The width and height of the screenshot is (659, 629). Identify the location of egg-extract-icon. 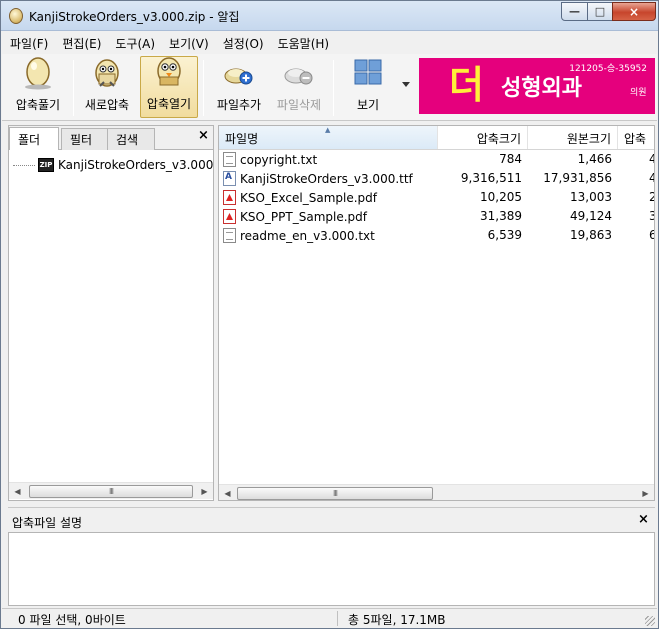
(38, 73).